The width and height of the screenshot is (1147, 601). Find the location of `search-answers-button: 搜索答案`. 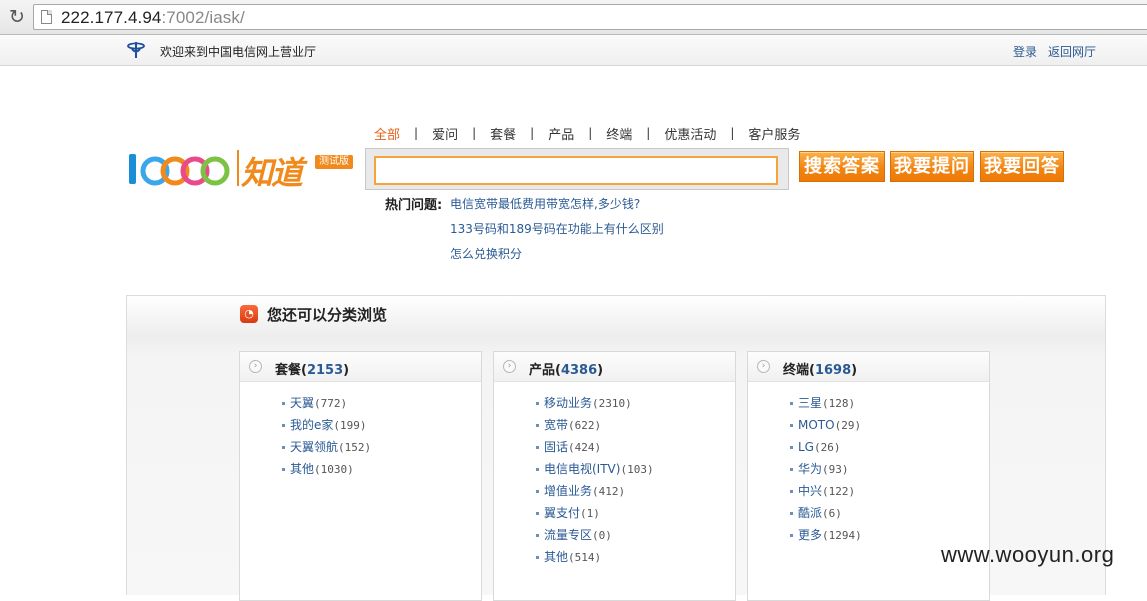

search-answers-button: 搜索答案 is located at coordinates (842, 166).